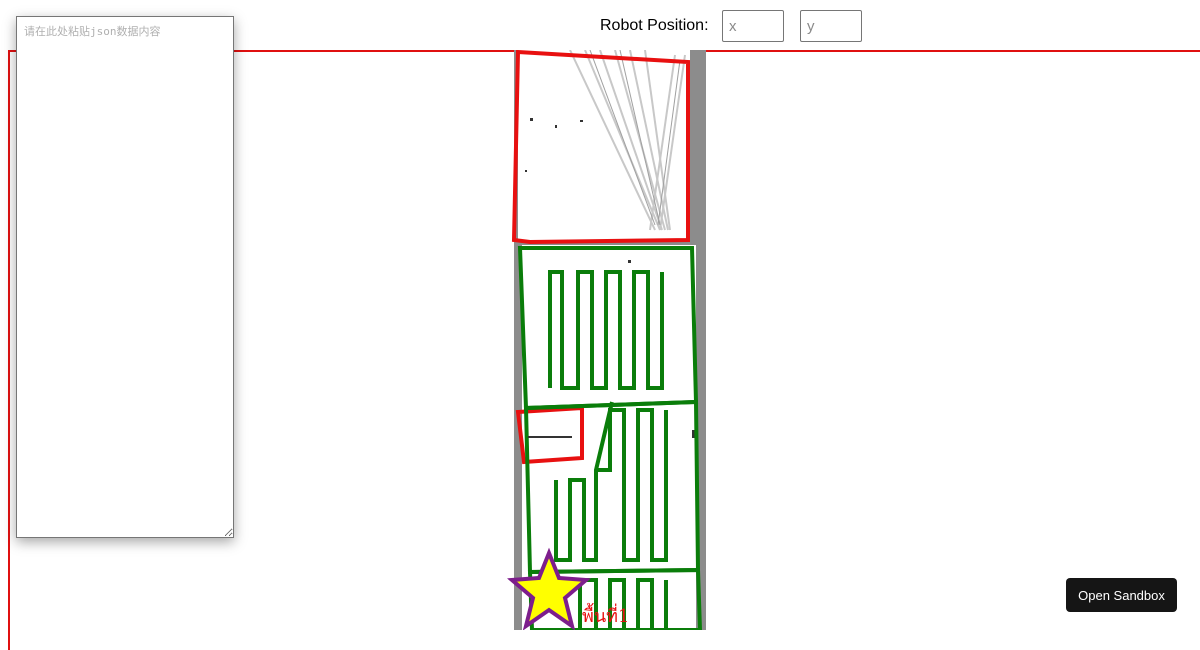  What do you see at coordinates (831, 26) in the screenshot?
I see `robot-y-input` at bounding box center [831, 26].